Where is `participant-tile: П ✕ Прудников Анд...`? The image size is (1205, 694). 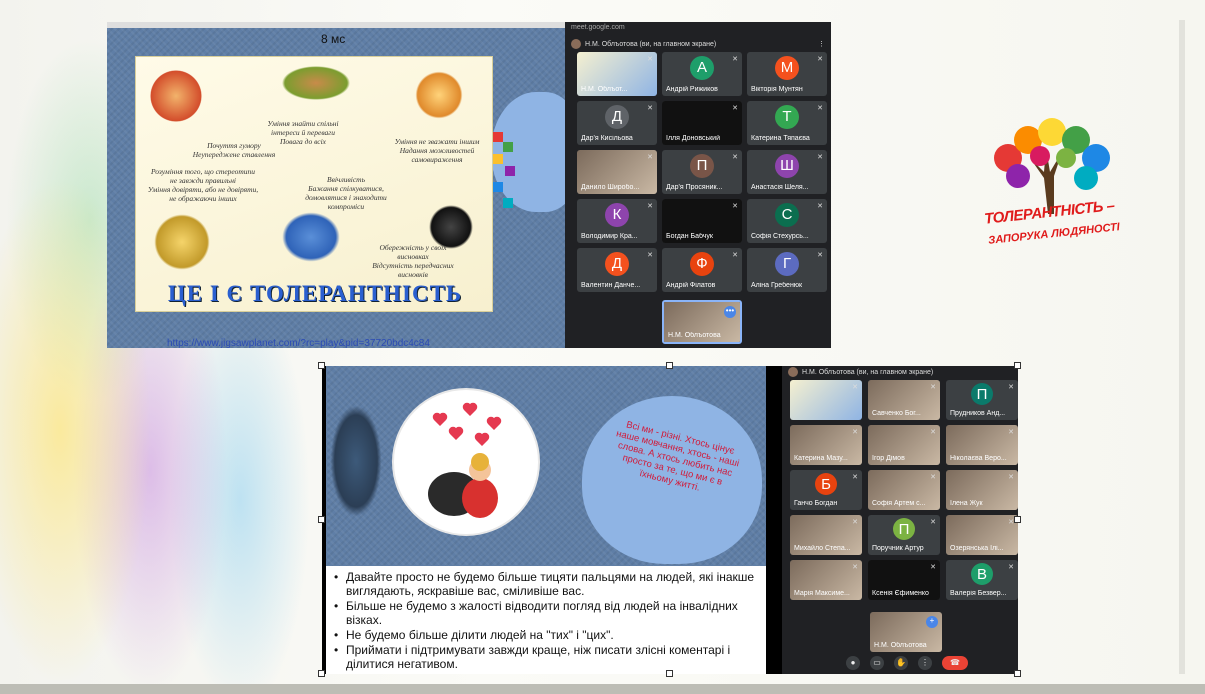
participant-tile: П ✕ Прудников Анд... is located at coordinates (982, 400).